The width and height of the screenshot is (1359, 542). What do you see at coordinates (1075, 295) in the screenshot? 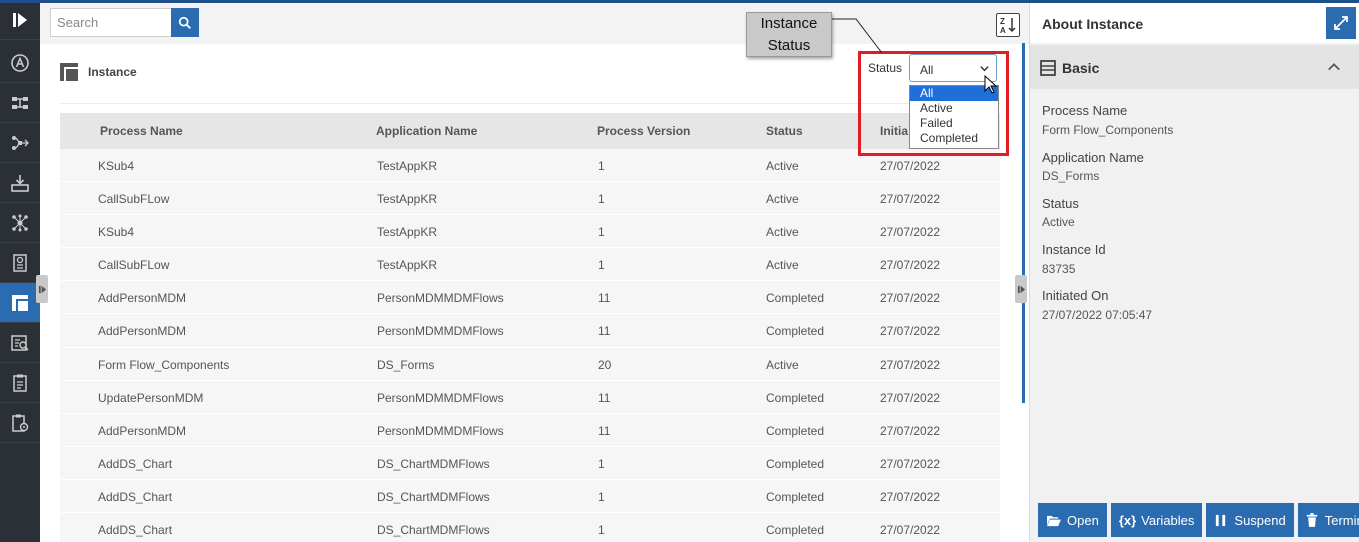
I see `field-label-initiated-on: Initiated On` at bounding box center [1075, 295].